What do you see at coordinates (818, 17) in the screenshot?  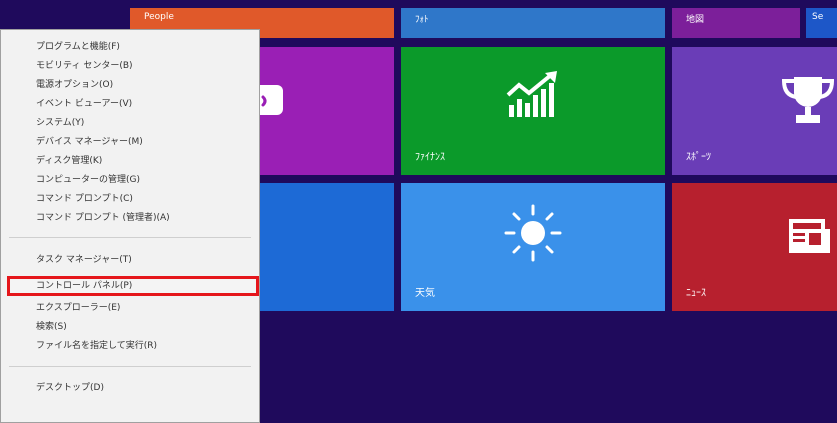 I see `se-tile-label: Se` at bounding box center [818, 17].